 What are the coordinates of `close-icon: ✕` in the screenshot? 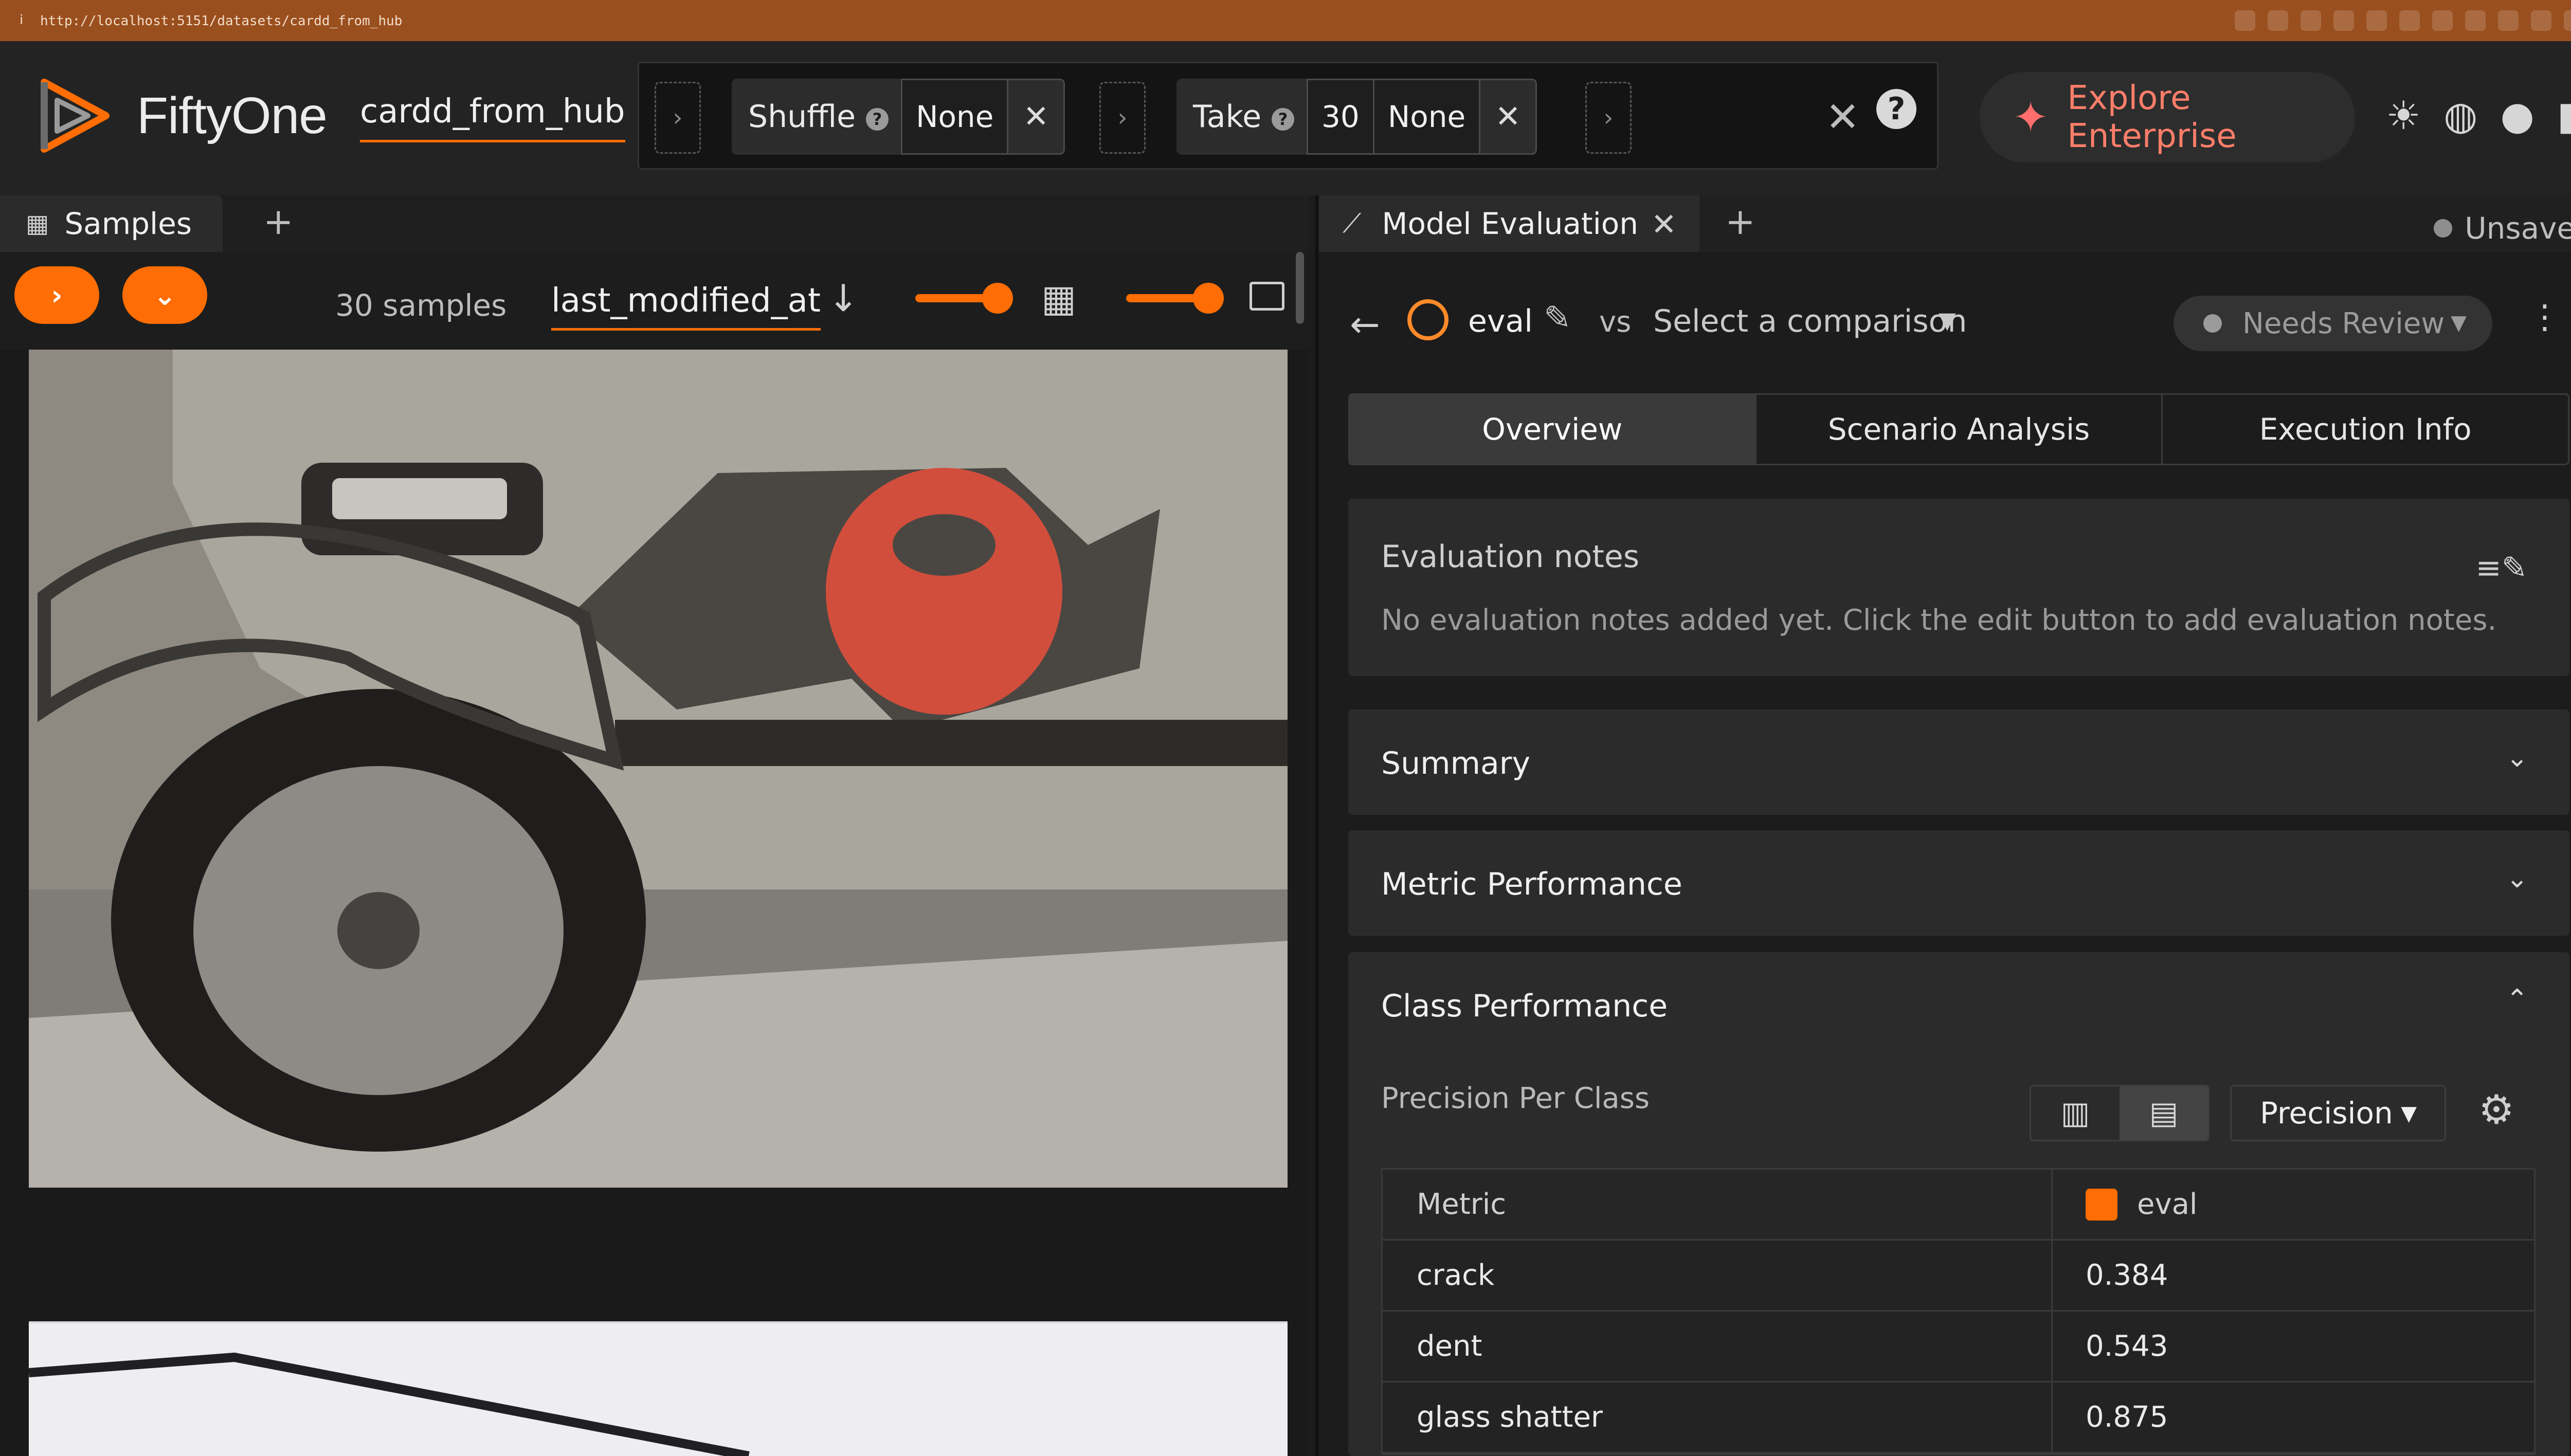 It's located at (1664, 225).